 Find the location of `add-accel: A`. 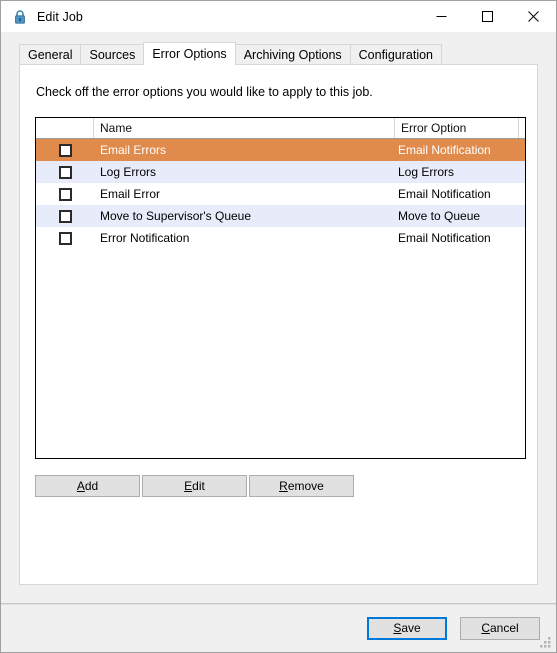

add-accel: A is located at coordinates (80, 486).